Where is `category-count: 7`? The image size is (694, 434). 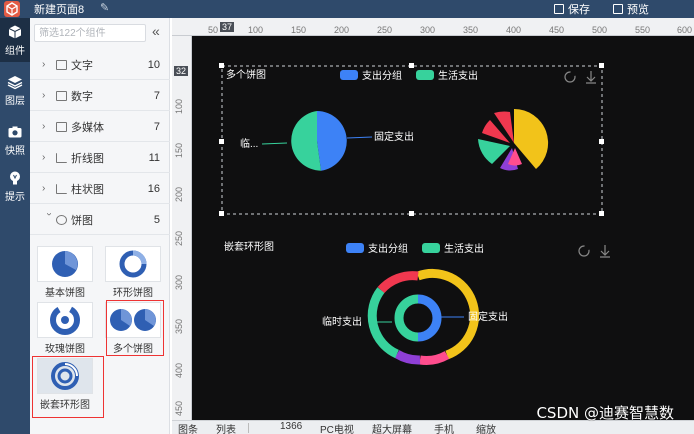 category-count: 7 is located at coordinates (156, 126).